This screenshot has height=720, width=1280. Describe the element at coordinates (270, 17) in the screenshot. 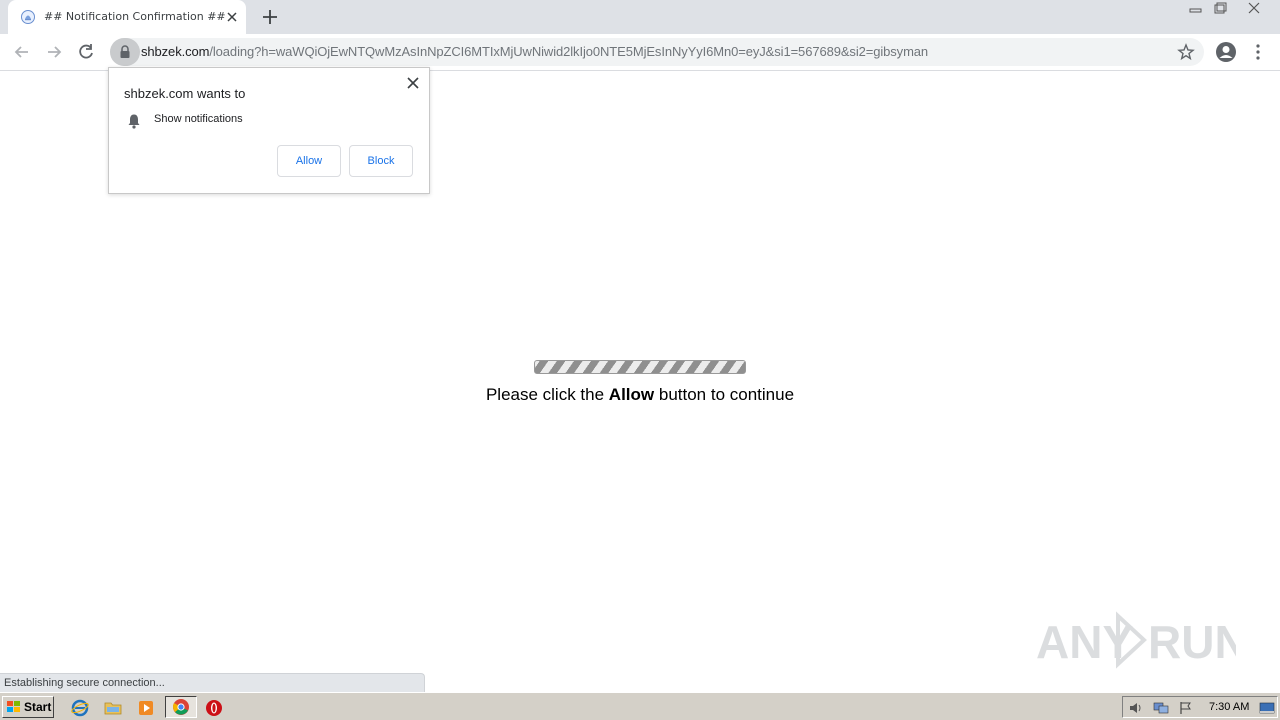

I see `plus-icon` at that location.